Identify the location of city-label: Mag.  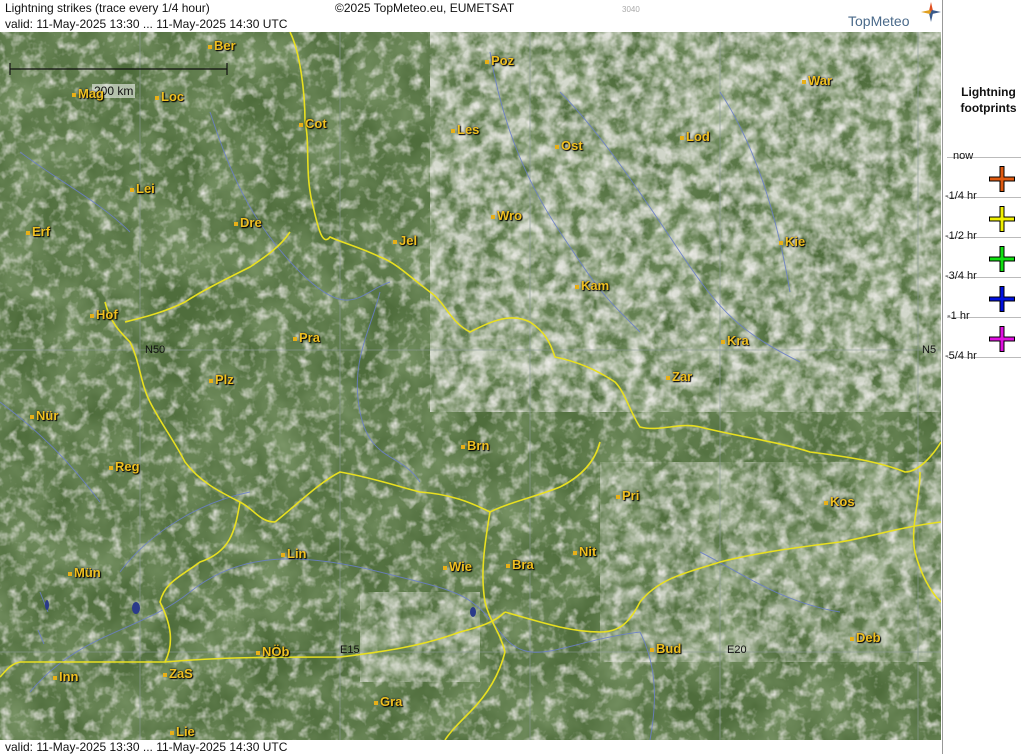
(88, 93).